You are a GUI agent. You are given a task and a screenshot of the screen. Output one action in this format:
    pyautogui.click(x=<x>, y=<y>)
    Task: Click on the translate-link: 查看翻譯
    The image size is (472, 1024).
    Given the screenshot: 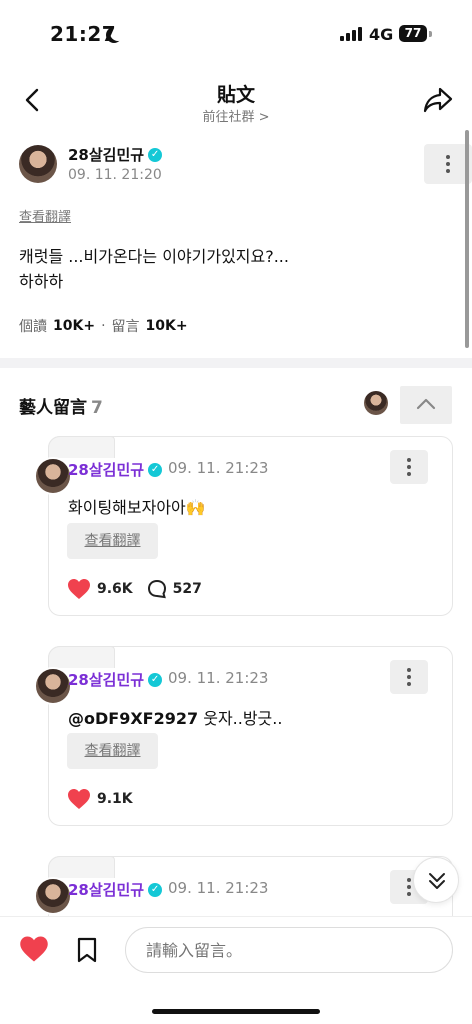 What is the action you would take?
    pyautogui.click(x=45, y=215)
    